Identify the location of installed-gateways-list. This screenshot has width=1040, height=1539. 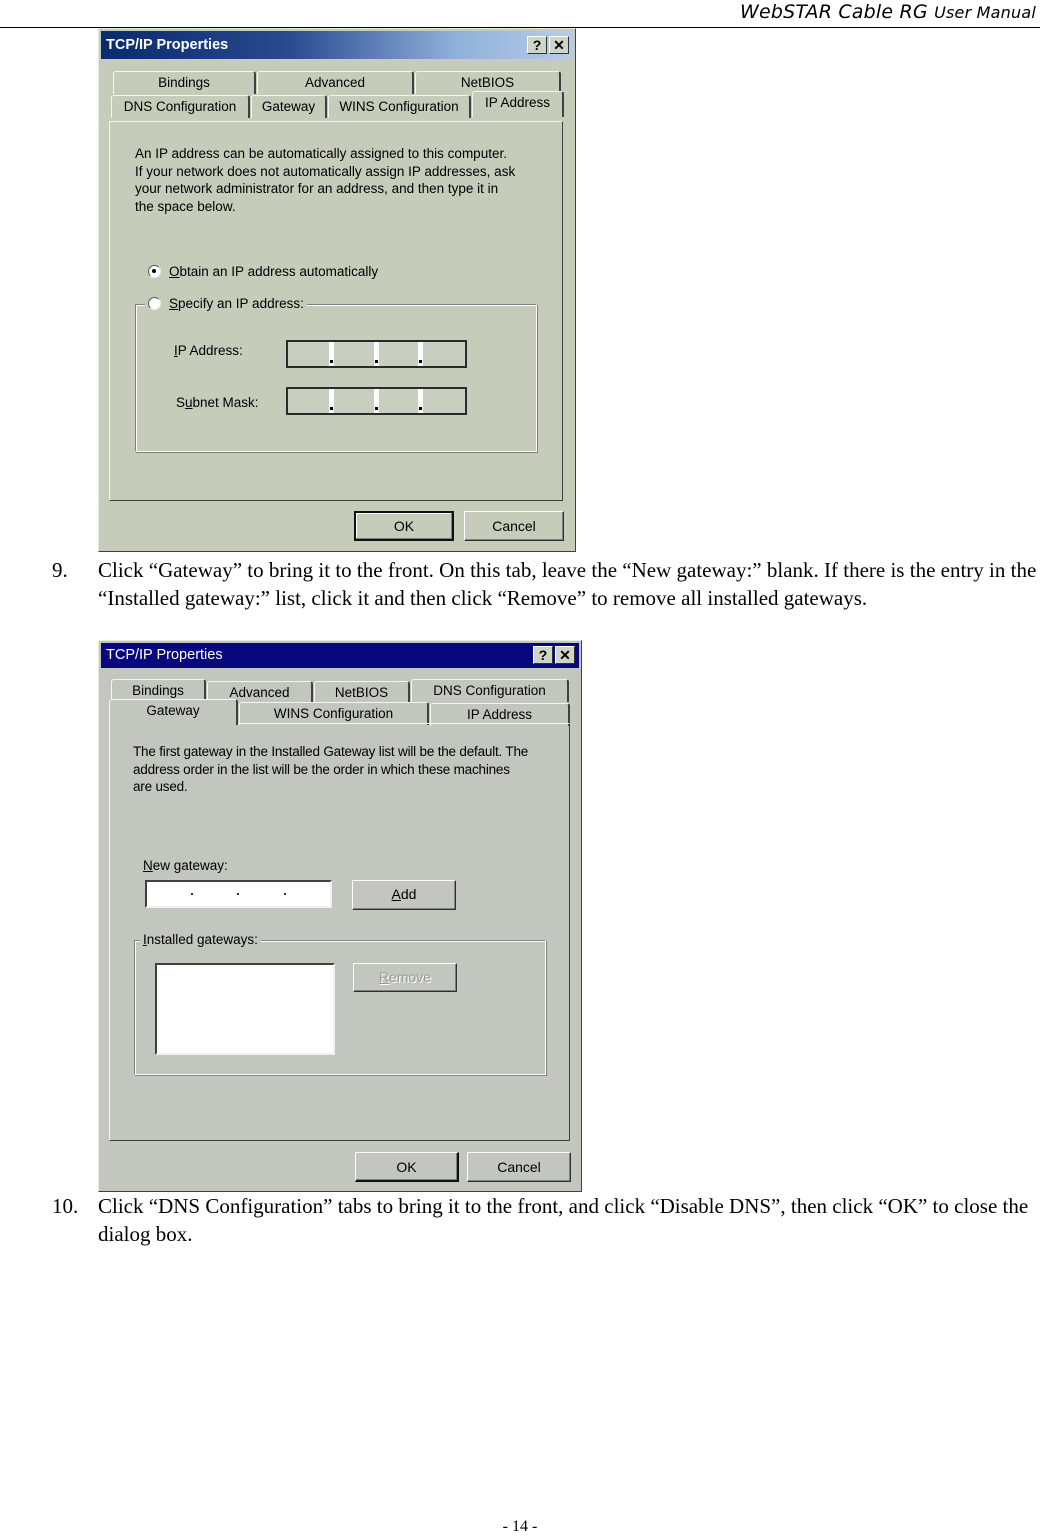
(245, 1009).